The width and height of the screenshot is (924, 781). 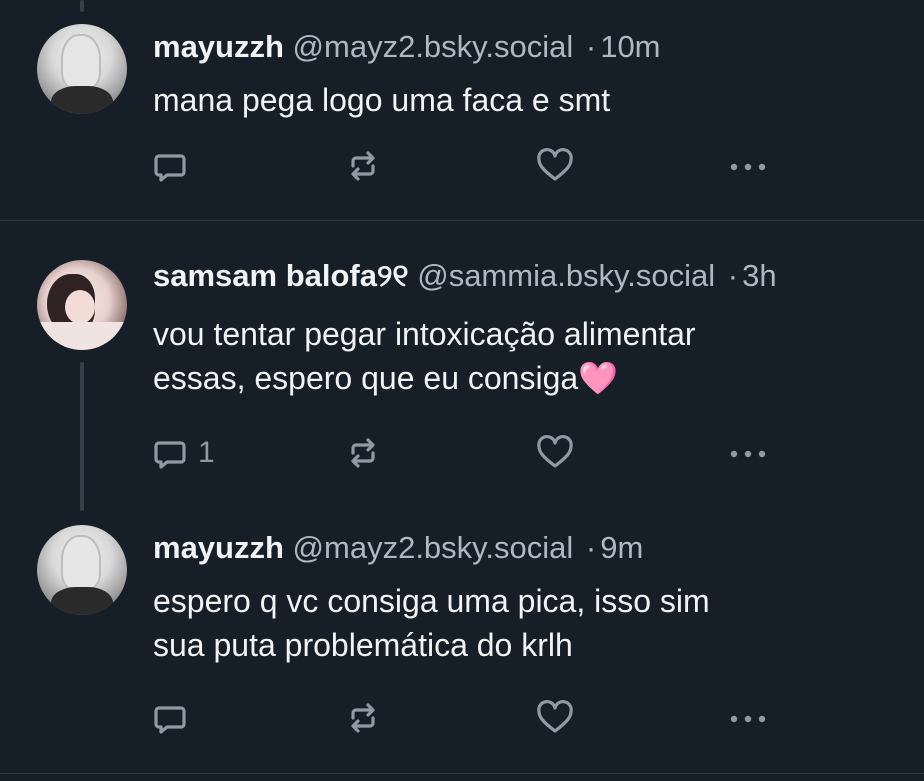 I want to click on post-header: samsam balofa୨୧ @sammia.bsky.social · 3h, so click(x=465, y=276).